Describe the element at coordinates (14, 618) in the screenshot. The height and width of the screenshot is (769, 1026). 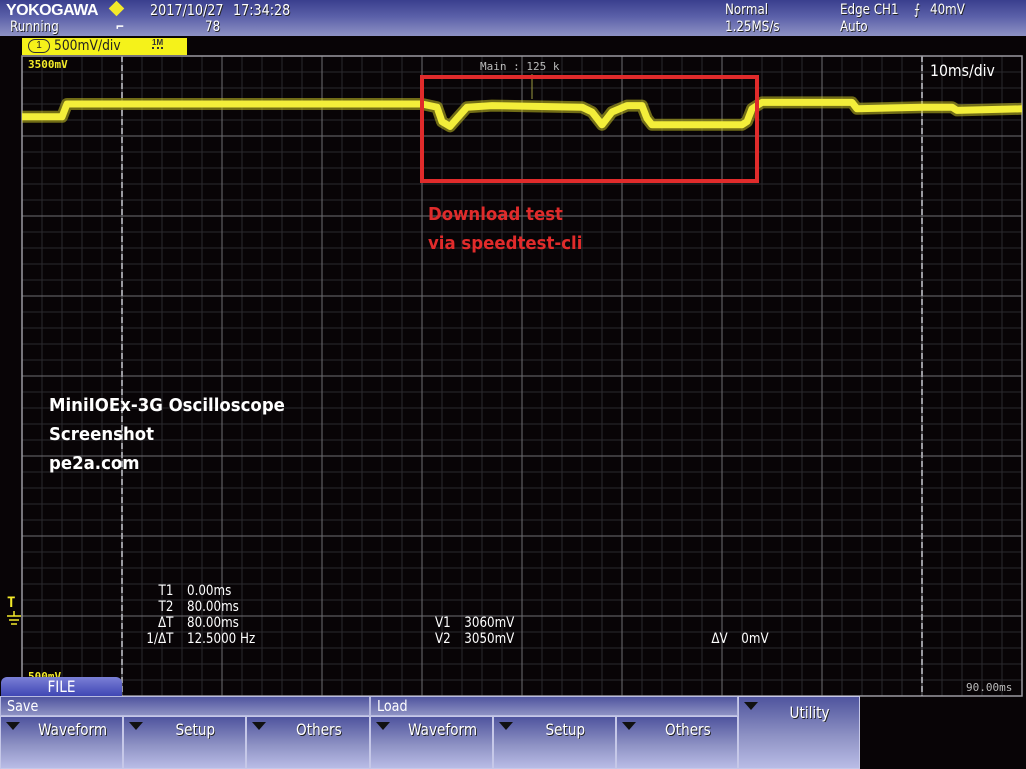
I see `ground-marker-icon` at that location.